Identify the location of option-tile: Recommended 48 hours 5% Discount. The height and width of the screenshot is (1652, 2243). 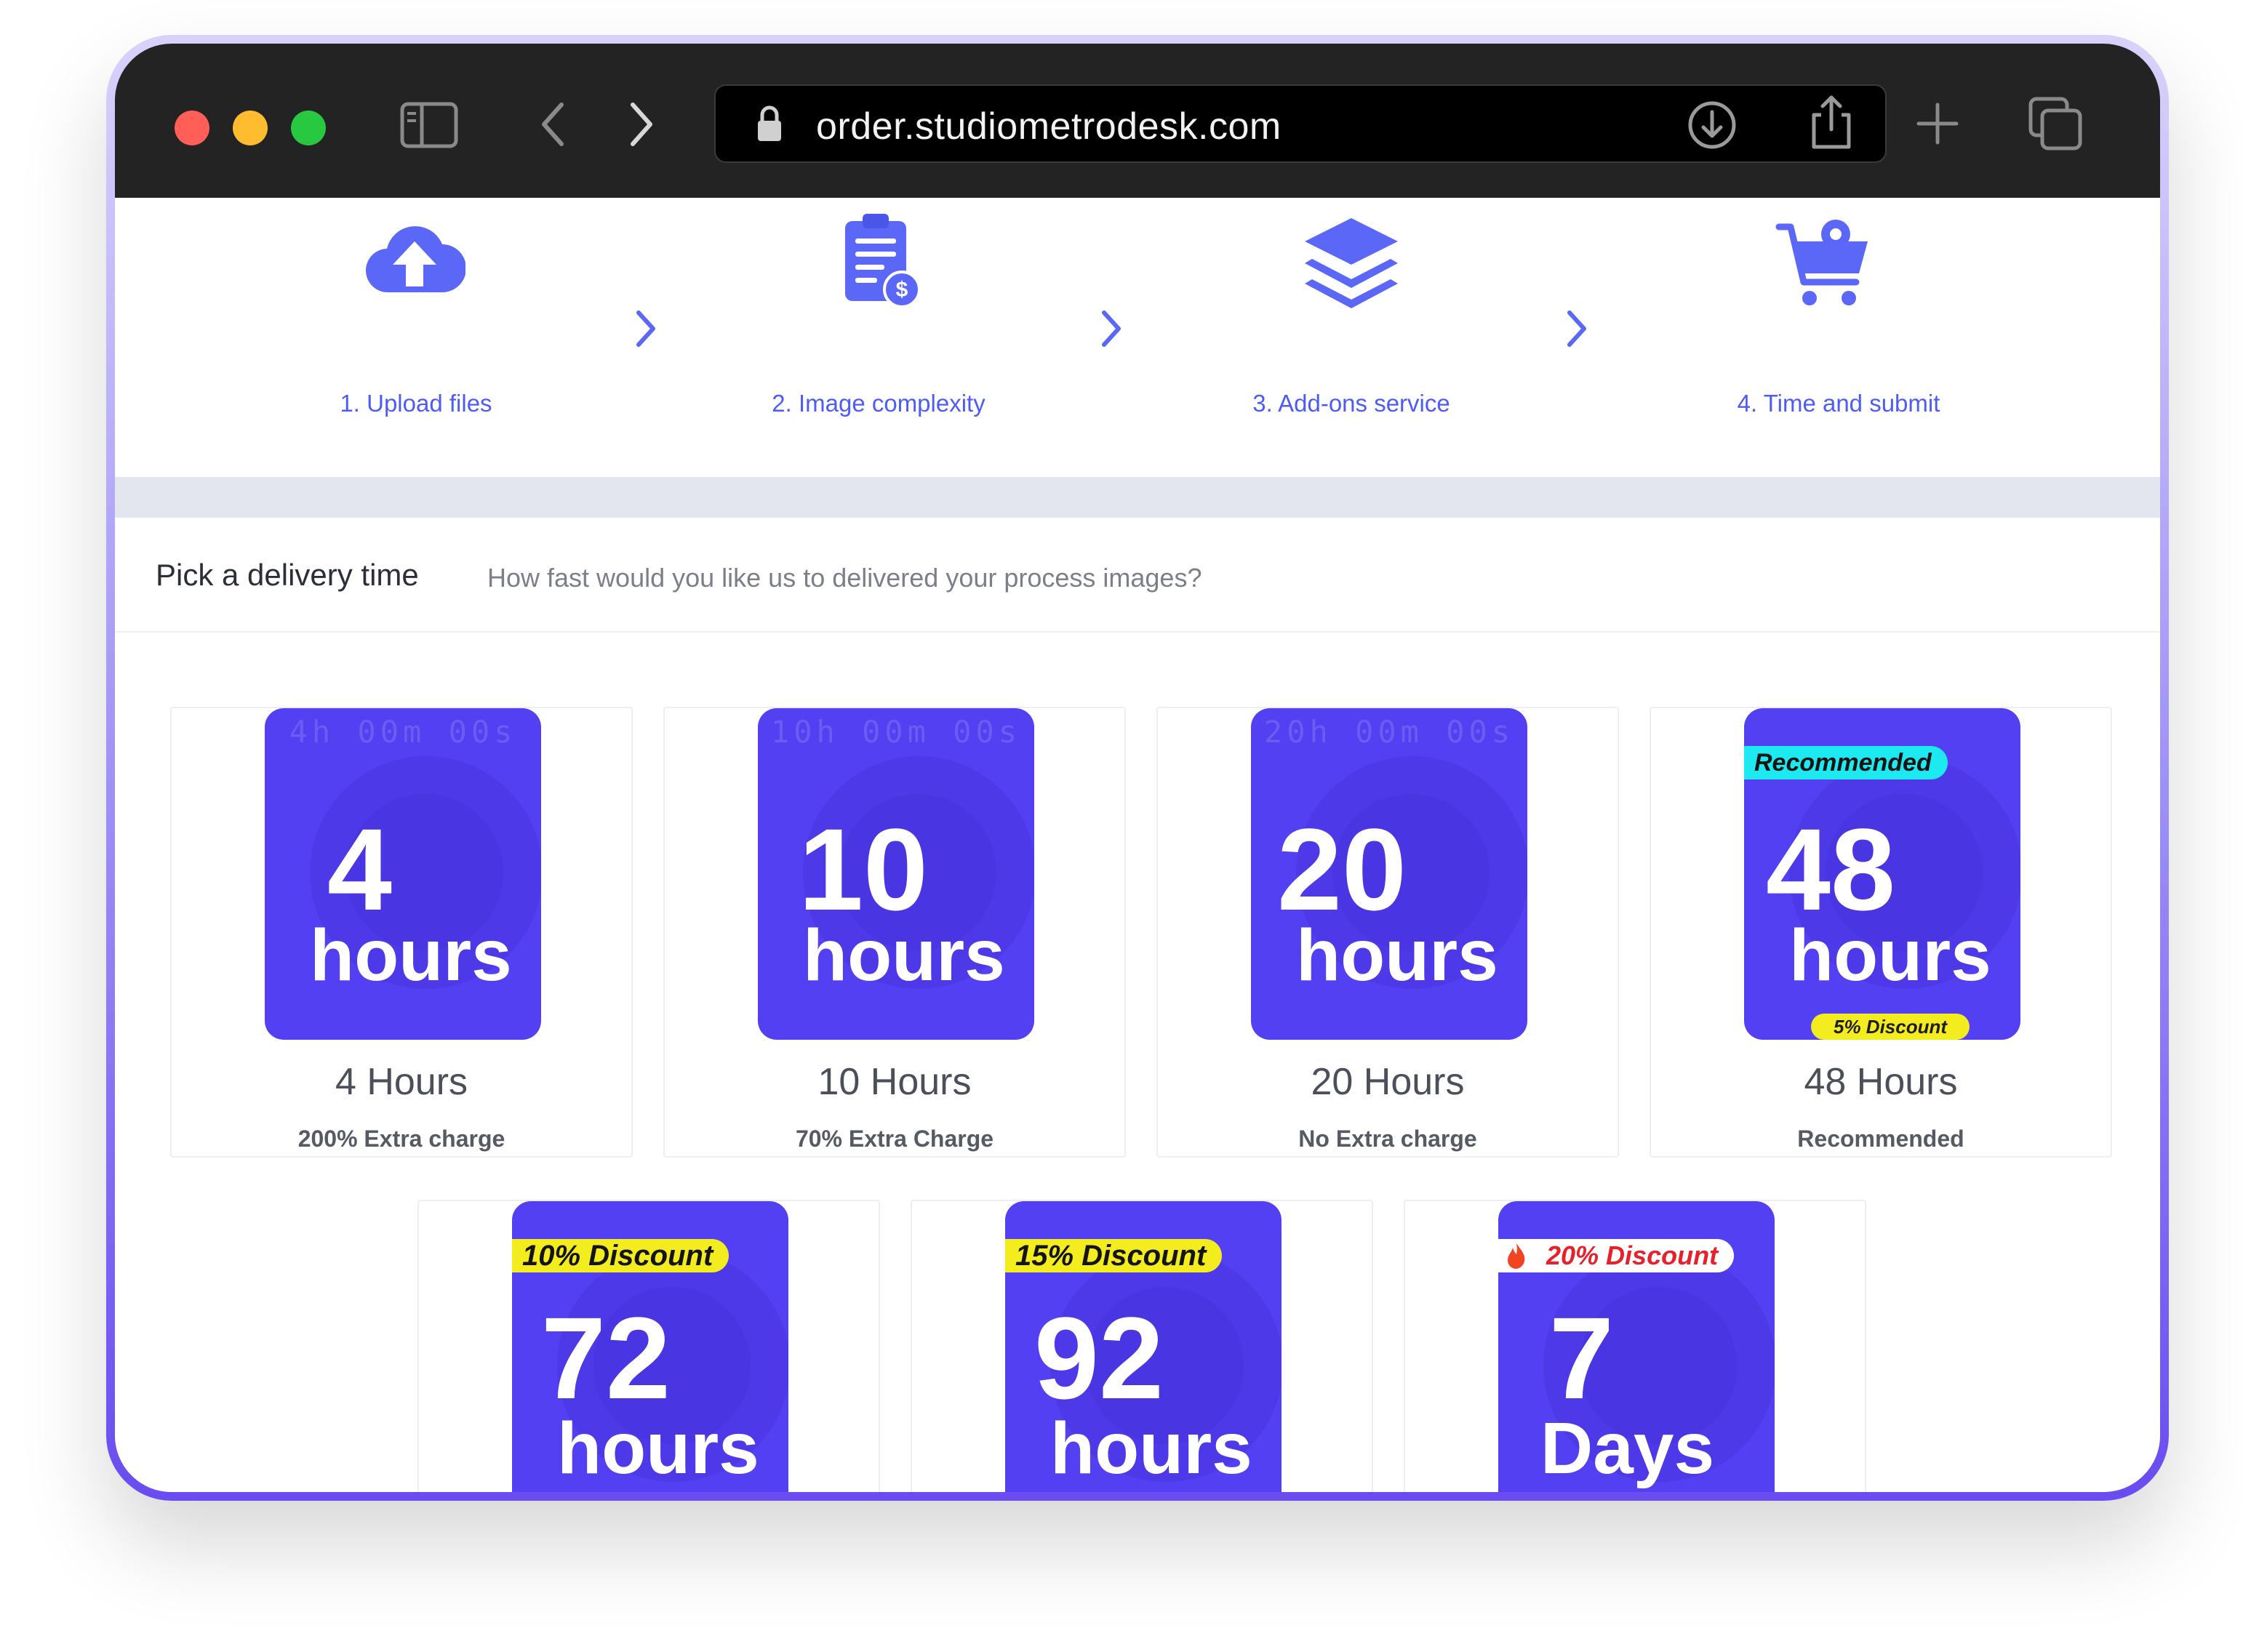
(1882, 874).